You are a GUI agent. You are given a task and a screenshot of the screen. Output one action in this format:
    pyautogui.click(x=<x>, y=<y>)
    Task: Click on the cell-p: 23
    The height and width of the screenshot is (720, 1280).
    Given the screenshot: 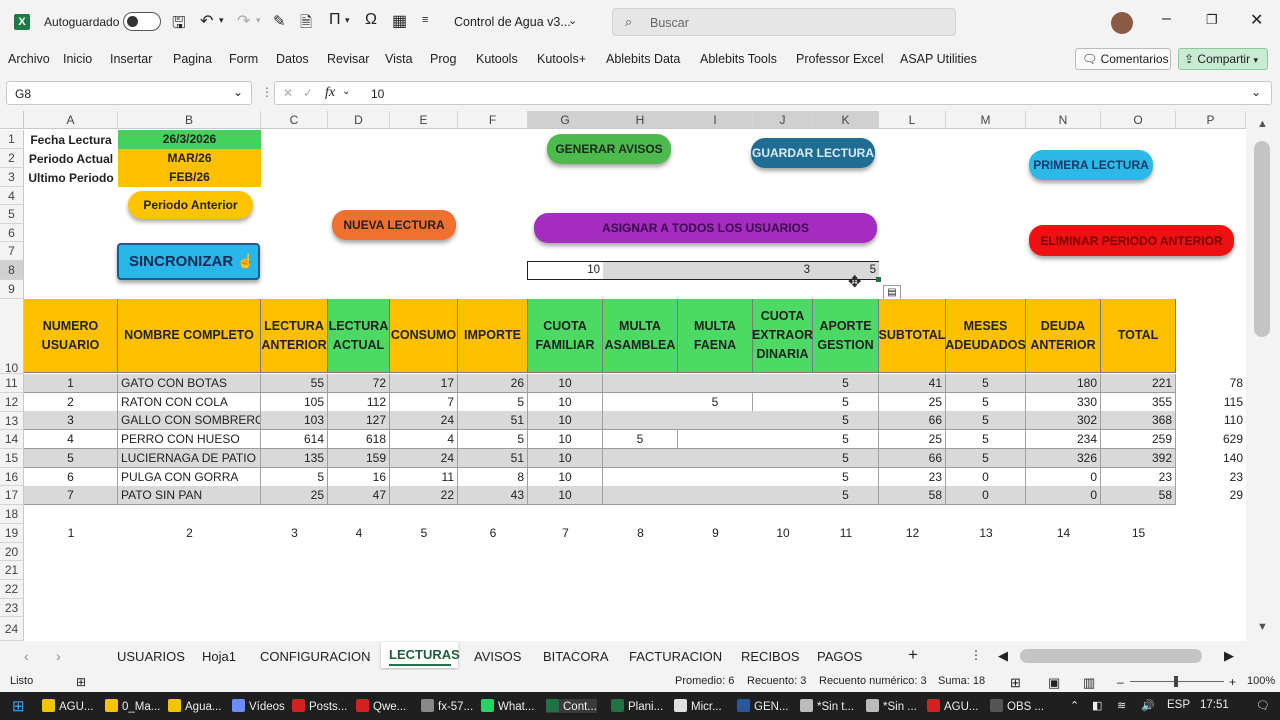 What is the action you would take?
    pyautogui.click(x=1211, y=477)
    